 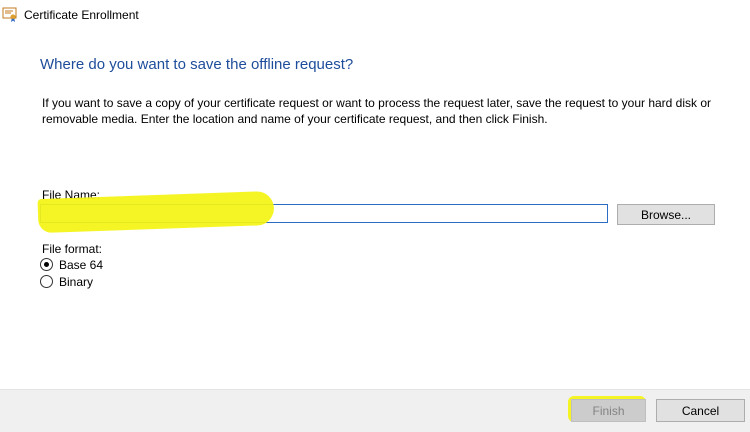 I want to click on window-title: Certificate Enrollment, so click(x=81, y=15).